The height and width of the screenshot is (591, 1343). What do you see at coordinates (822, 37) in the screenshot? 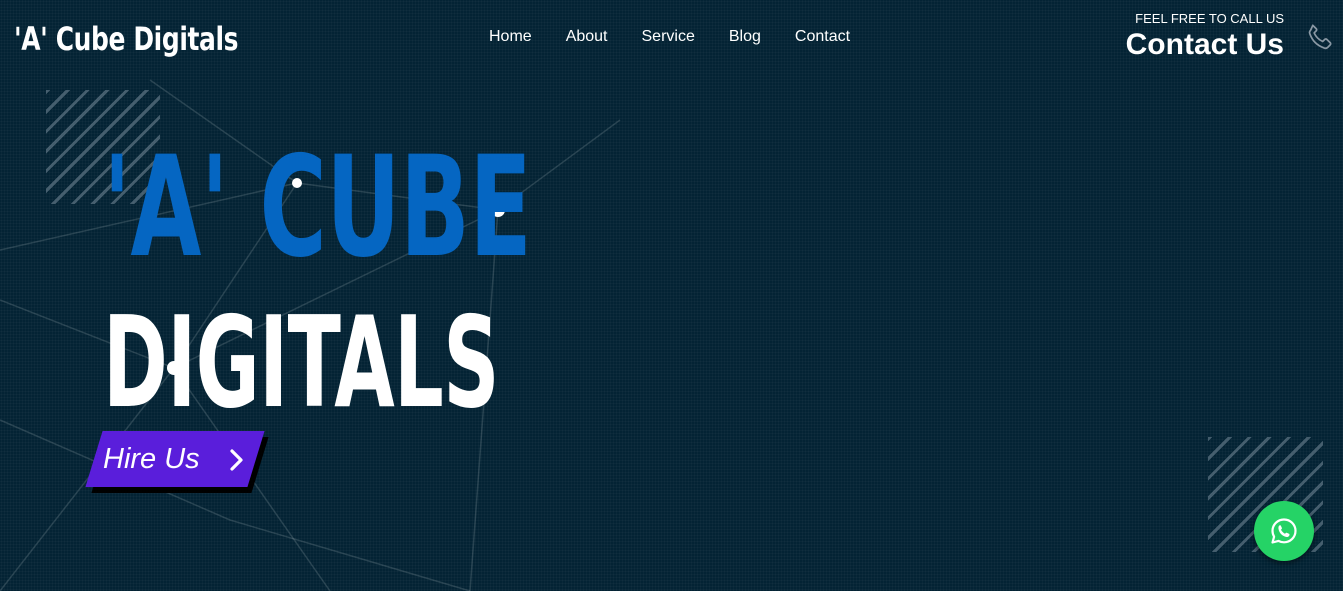
I see `nav-item-contact: Contact` at bounding box center [822, 37].